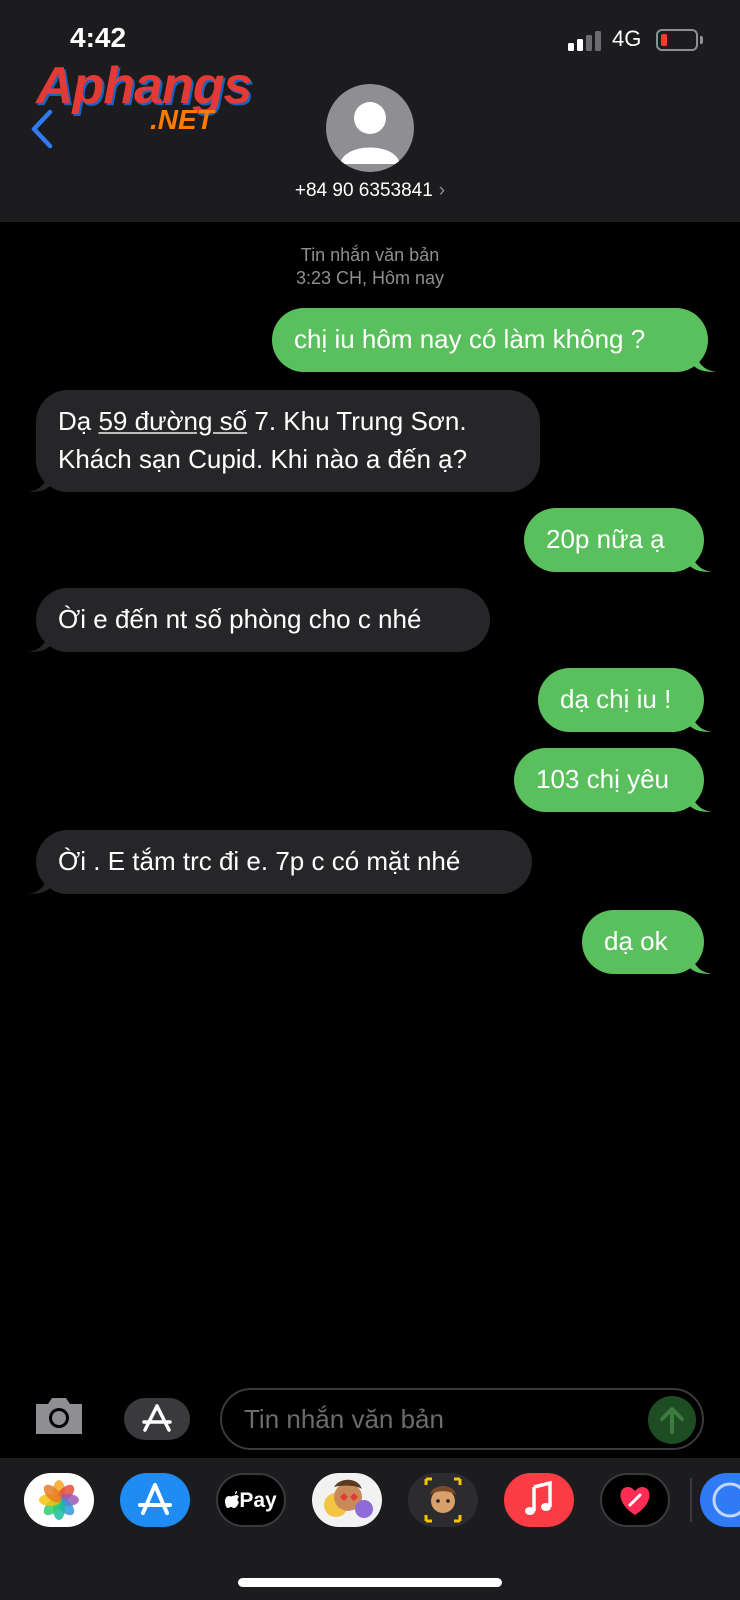  I want to click on memoji-app, so click(443, 1500).